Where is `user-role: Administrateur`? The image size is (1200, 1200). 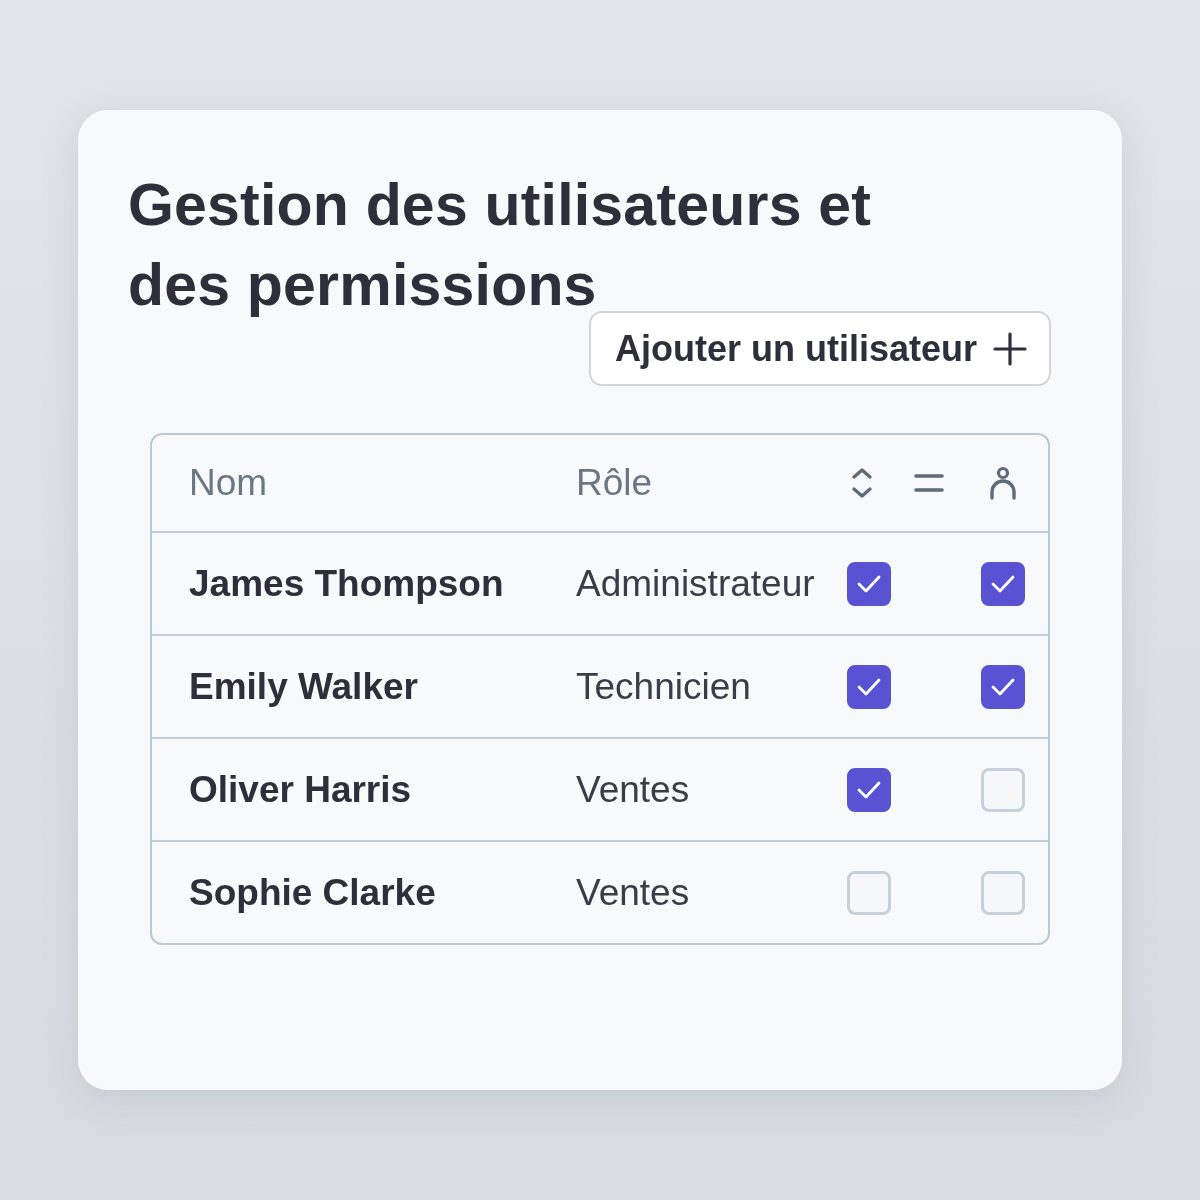
user-role: Administrateur is located at coordinates (696, 583).